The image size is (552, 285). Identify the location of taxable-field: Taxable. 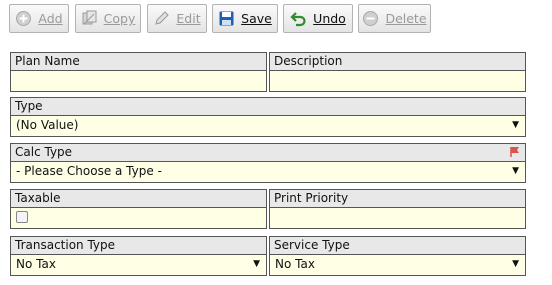
(138, 209).